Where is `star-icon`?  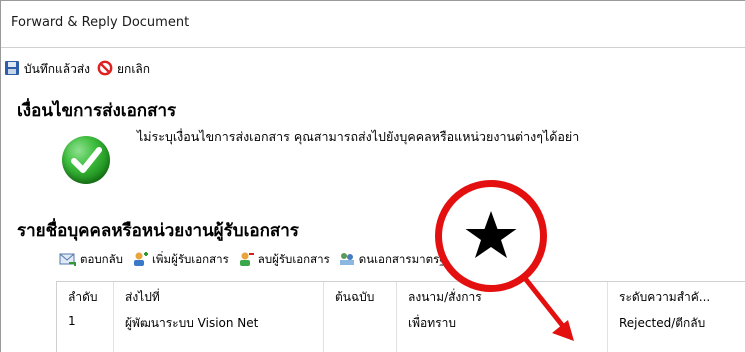
star-icon is located at coordinates (491, 234).